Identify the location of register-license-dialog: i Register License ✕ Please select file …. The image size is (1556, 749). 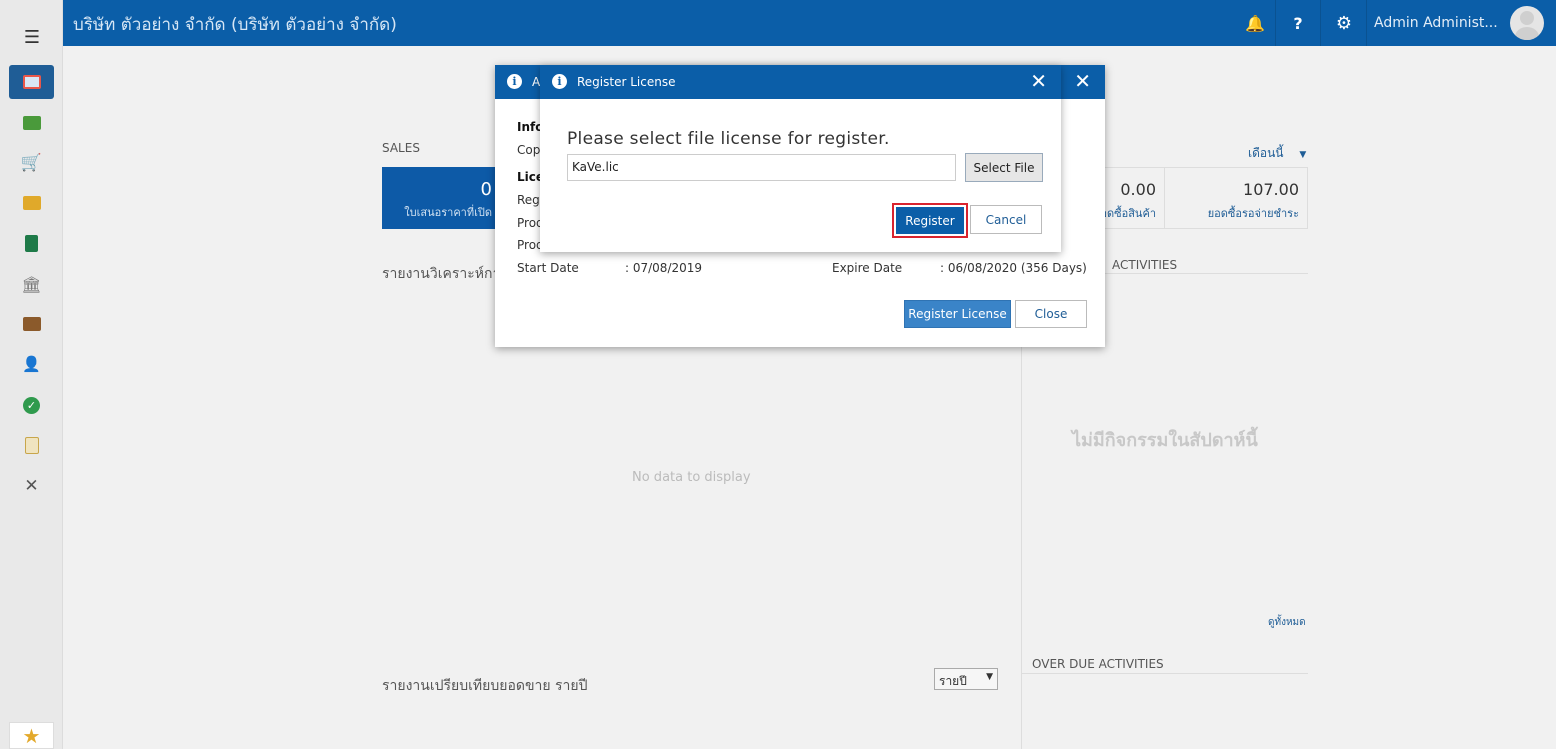
(800, 158).